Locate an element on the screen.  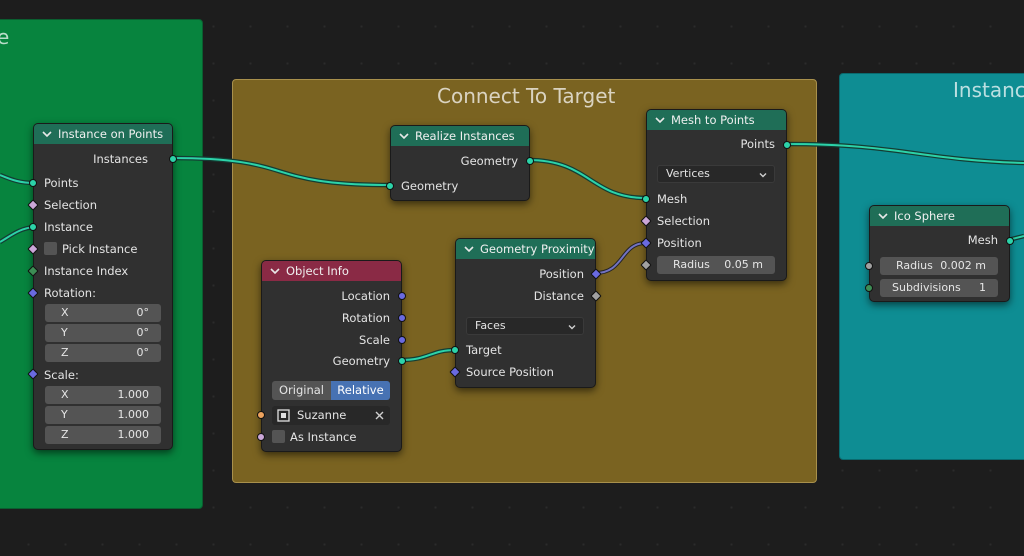
scale-x-field: X 1.000 is located at coordinates (103, 395).